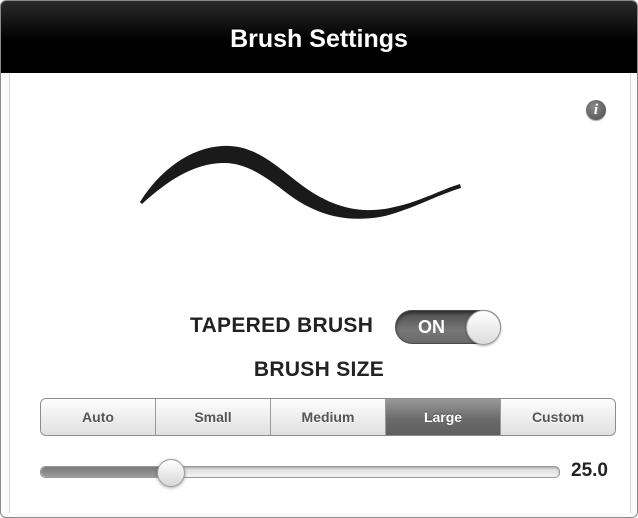  I want to click on brush-size-segmented-control: Auto Small Medium Large Custom, so click(328, 417).